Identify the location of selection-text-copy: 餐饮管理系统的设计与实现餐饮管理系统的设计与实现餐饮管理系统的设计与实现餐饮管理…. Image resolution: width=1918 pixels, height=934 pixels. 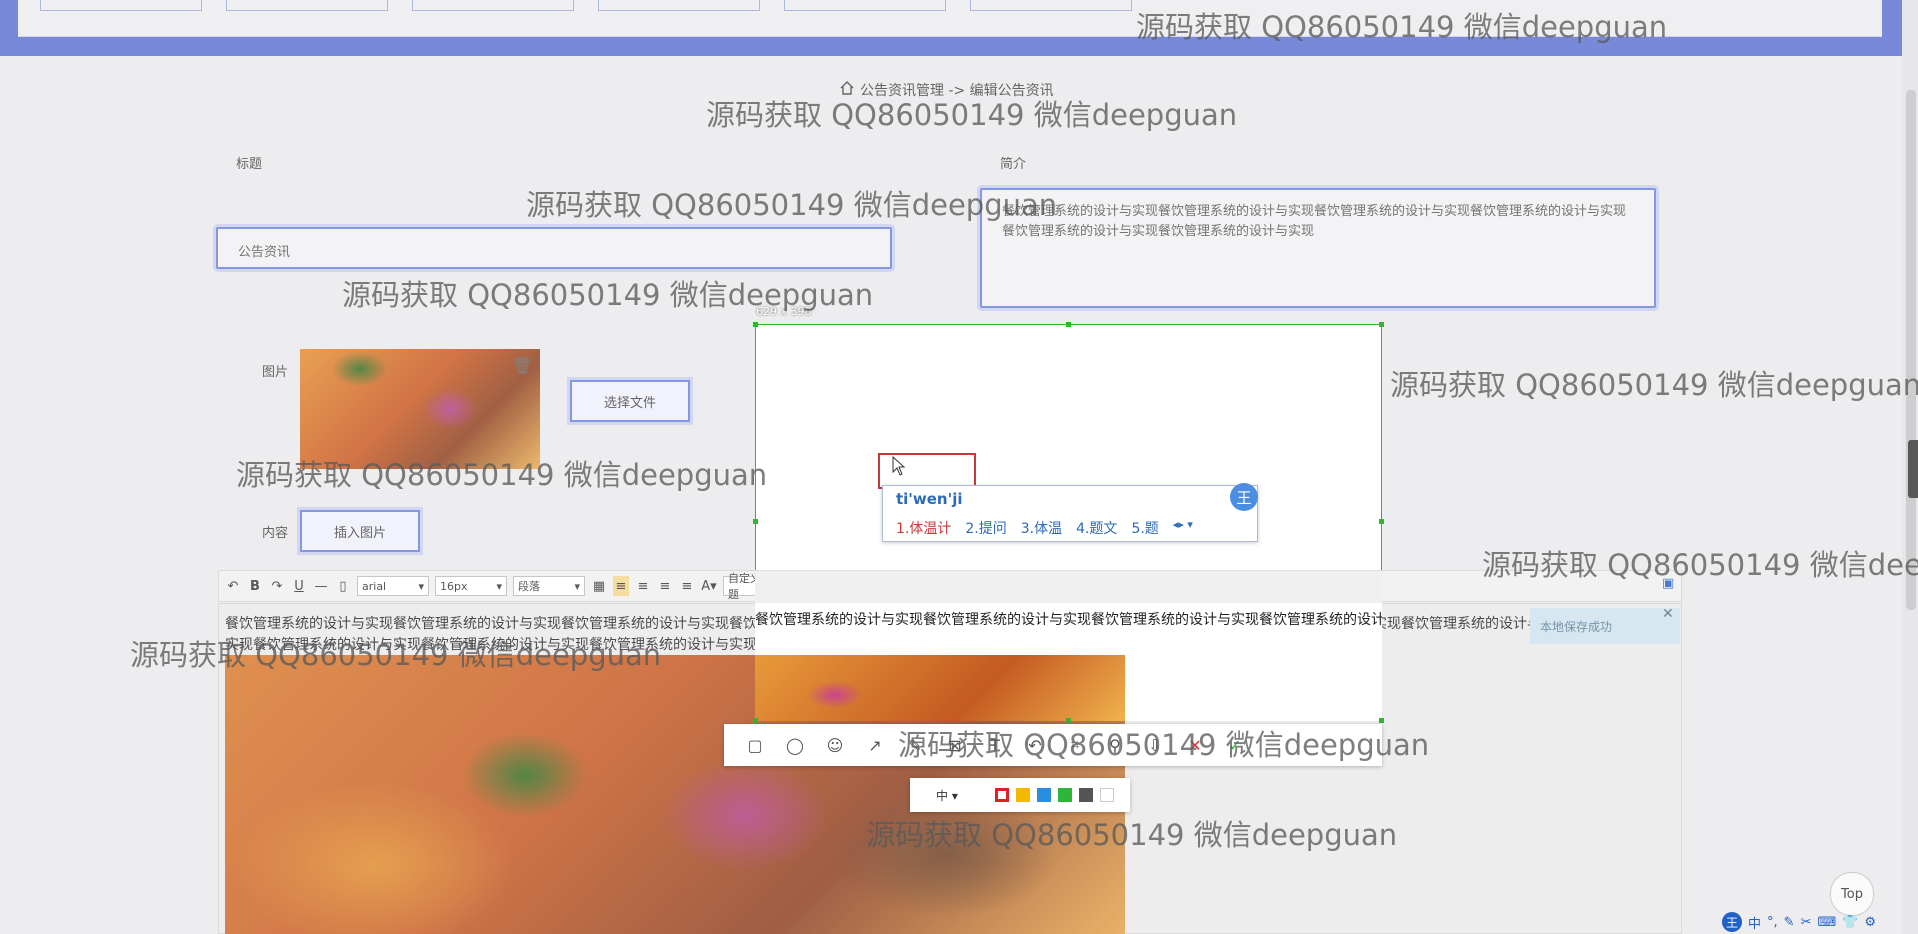
(1068, 620).